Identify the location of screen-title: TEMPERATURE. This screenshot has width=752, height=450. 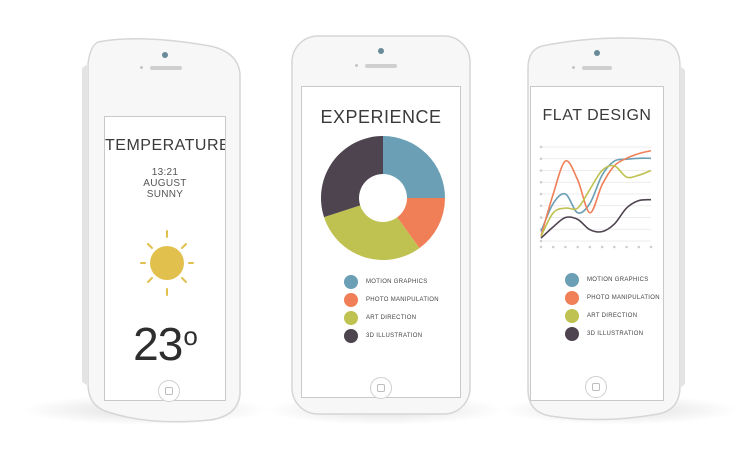
(165, 145).